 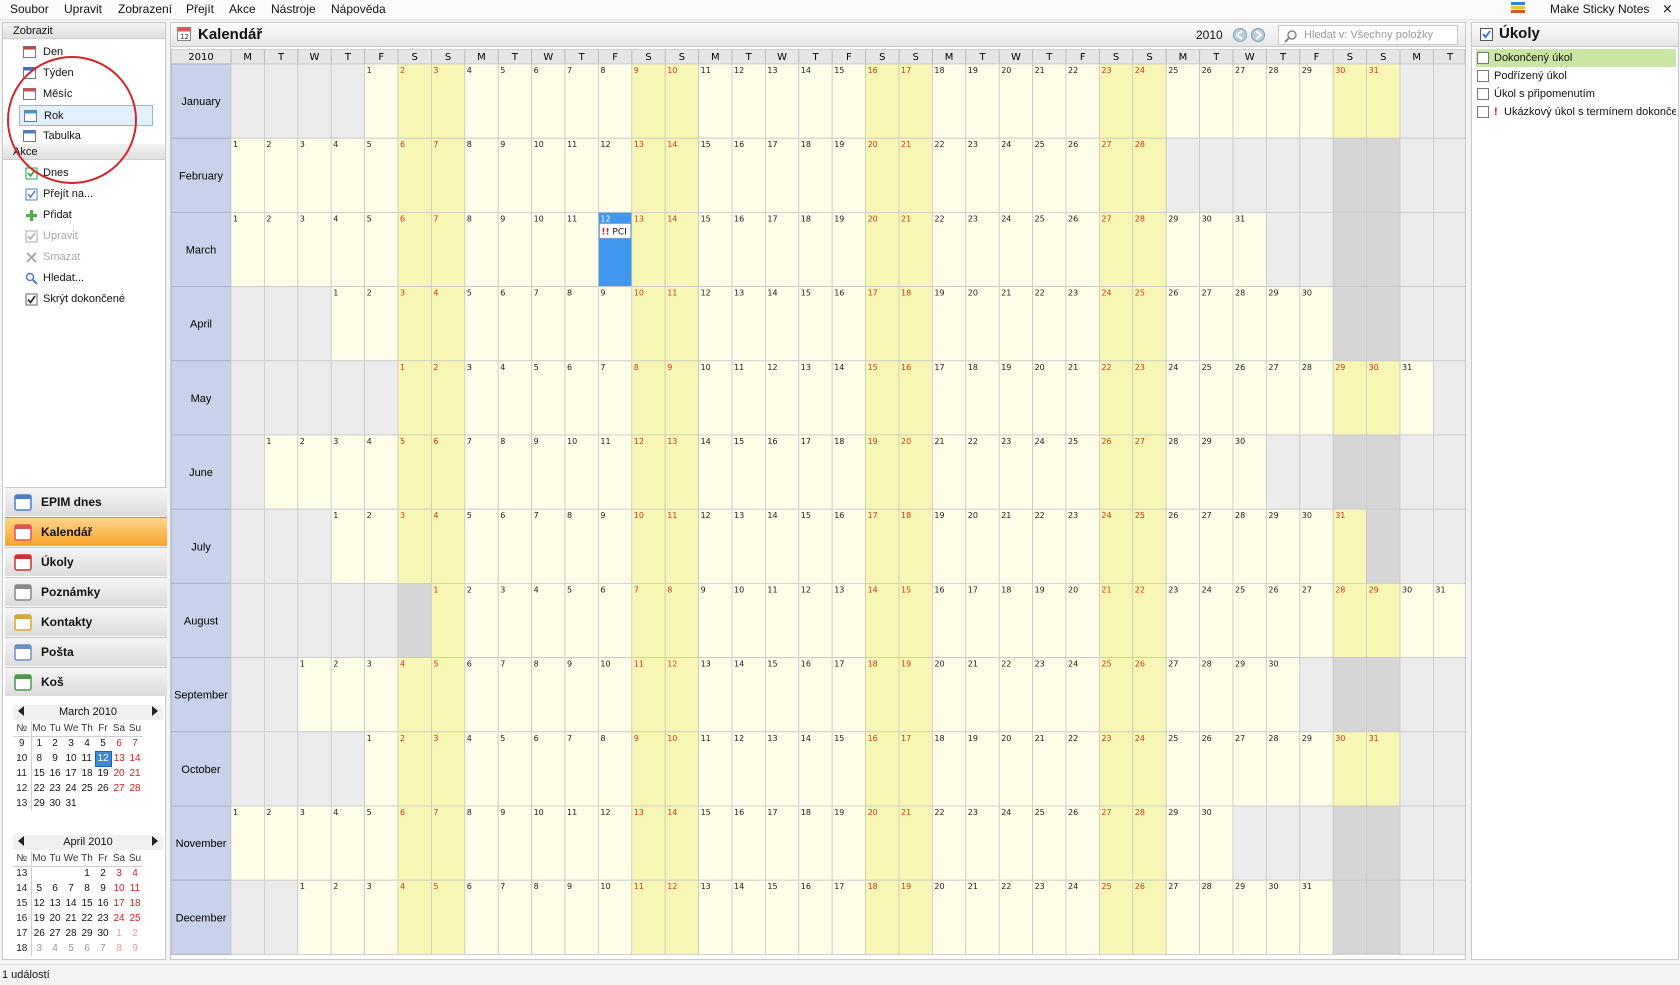 I want to click on task-item: Dokončený úkol, so click(x=1576, y=58).